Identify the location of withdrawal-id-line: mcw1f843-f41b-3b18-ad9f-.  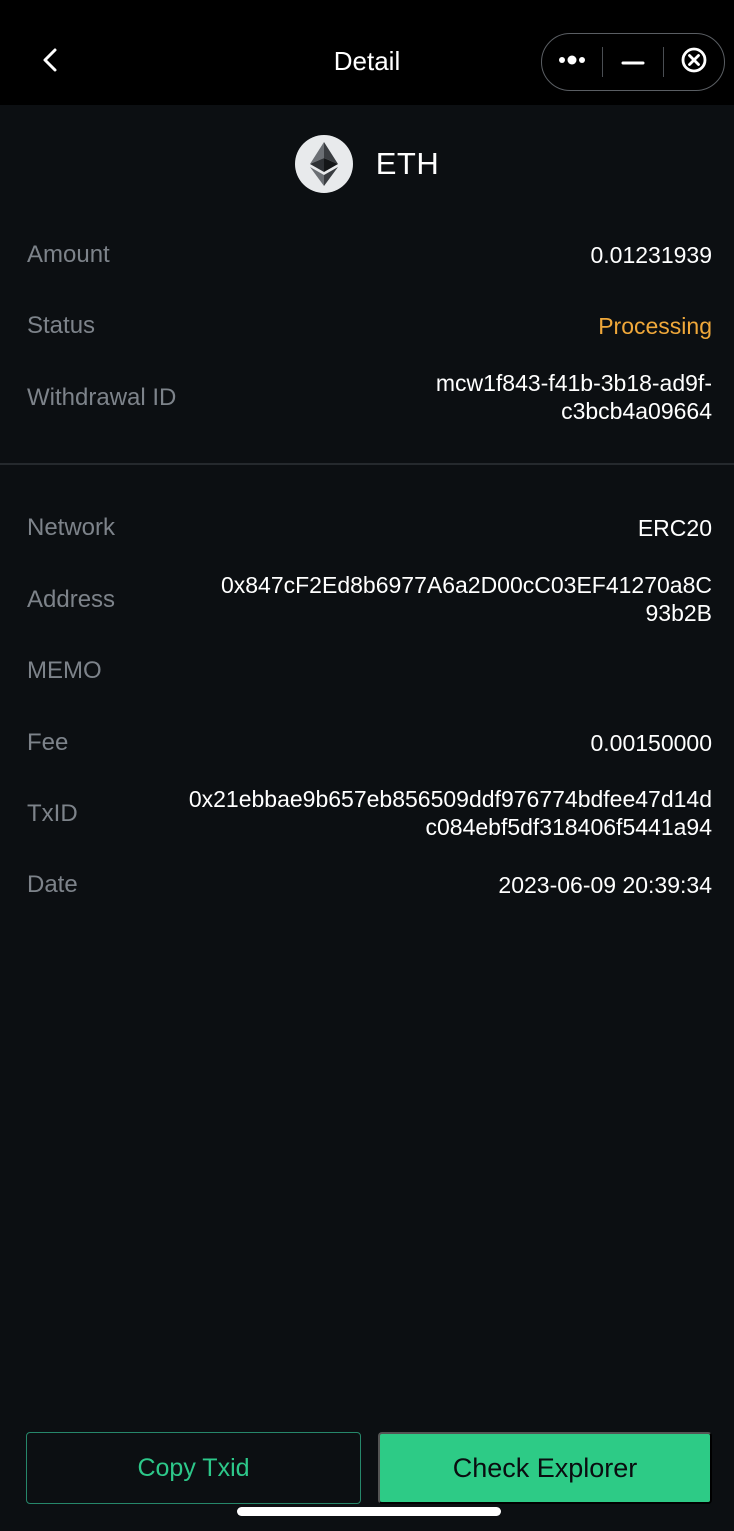
(573, 383).